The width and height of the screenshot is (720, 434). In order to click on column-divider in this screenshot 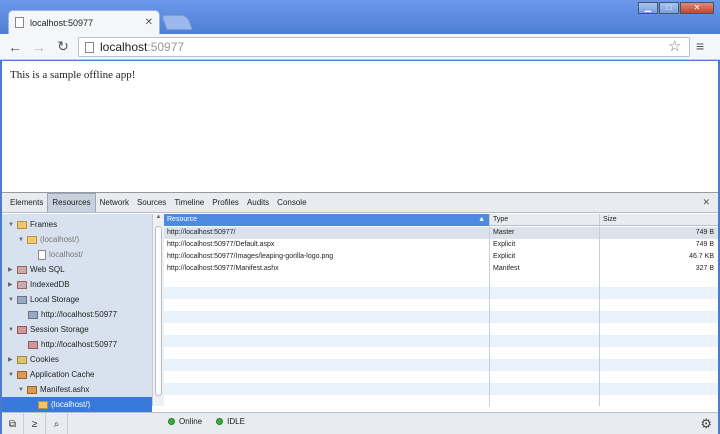, I will do `click(599, 316)`.